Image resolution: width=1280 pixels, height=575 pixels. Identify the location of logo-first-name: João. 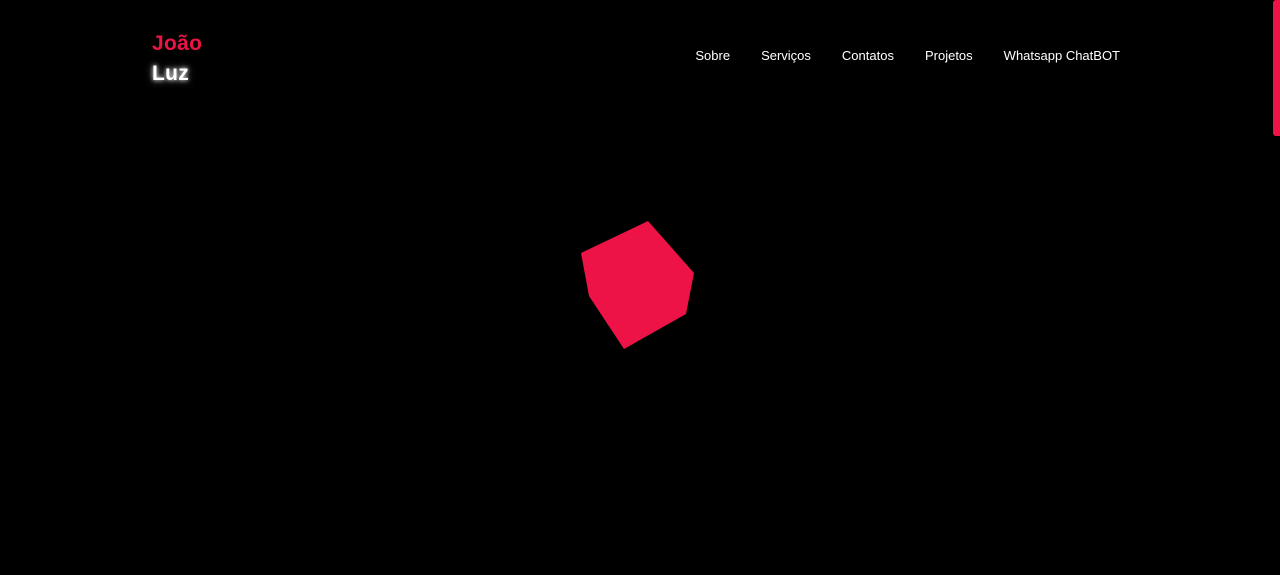
(177, 43).